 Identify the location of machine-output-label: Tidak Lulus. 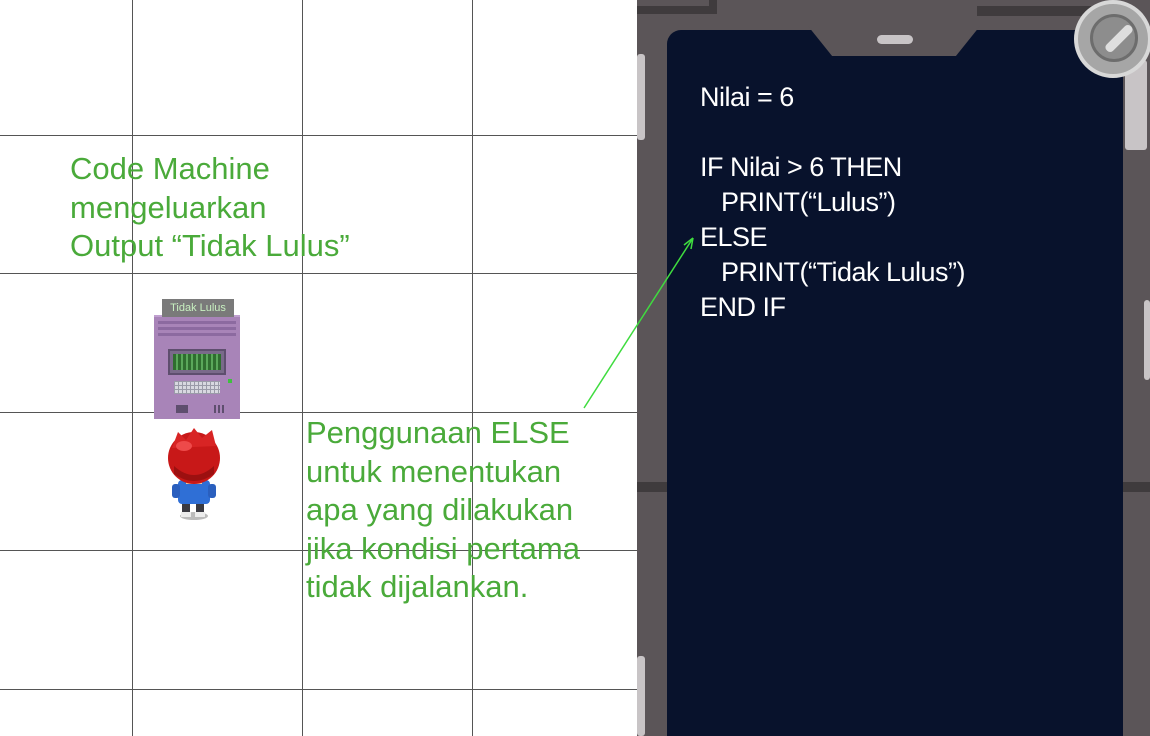
(198, 308).